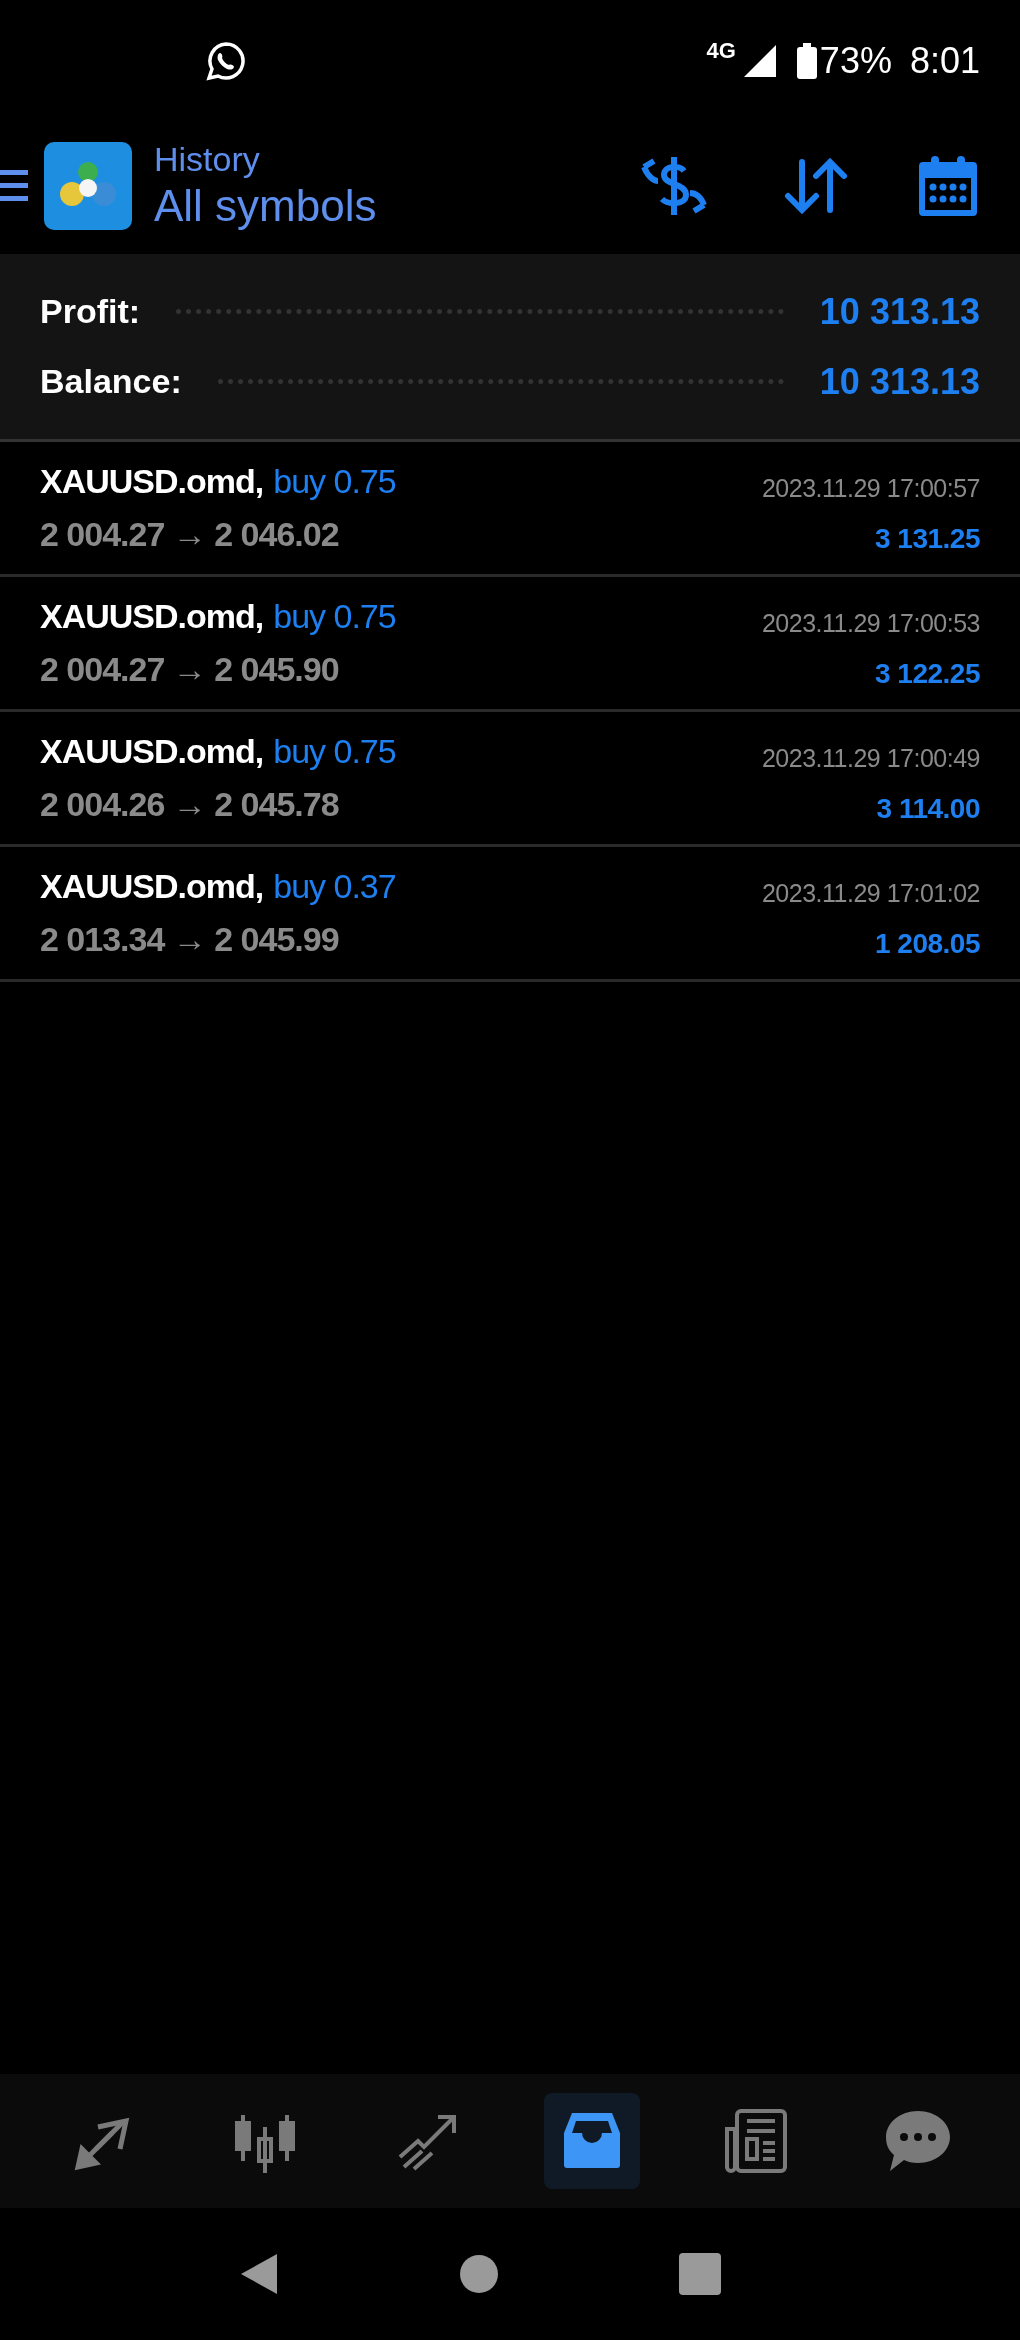 Image resolution: width=1020 pixels, height=2340 pixels. Describe the element at coordinates (90, 311) in the screenshot. I see `summary-label: Profit:` at that location.